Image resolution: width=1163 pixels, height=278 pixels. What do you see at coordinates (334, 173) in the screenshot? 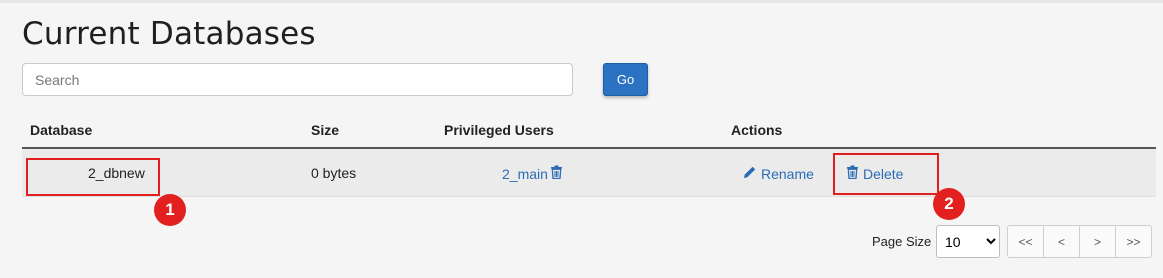
I see `database-size: 0 bytes` at bounding box center [334, 173].